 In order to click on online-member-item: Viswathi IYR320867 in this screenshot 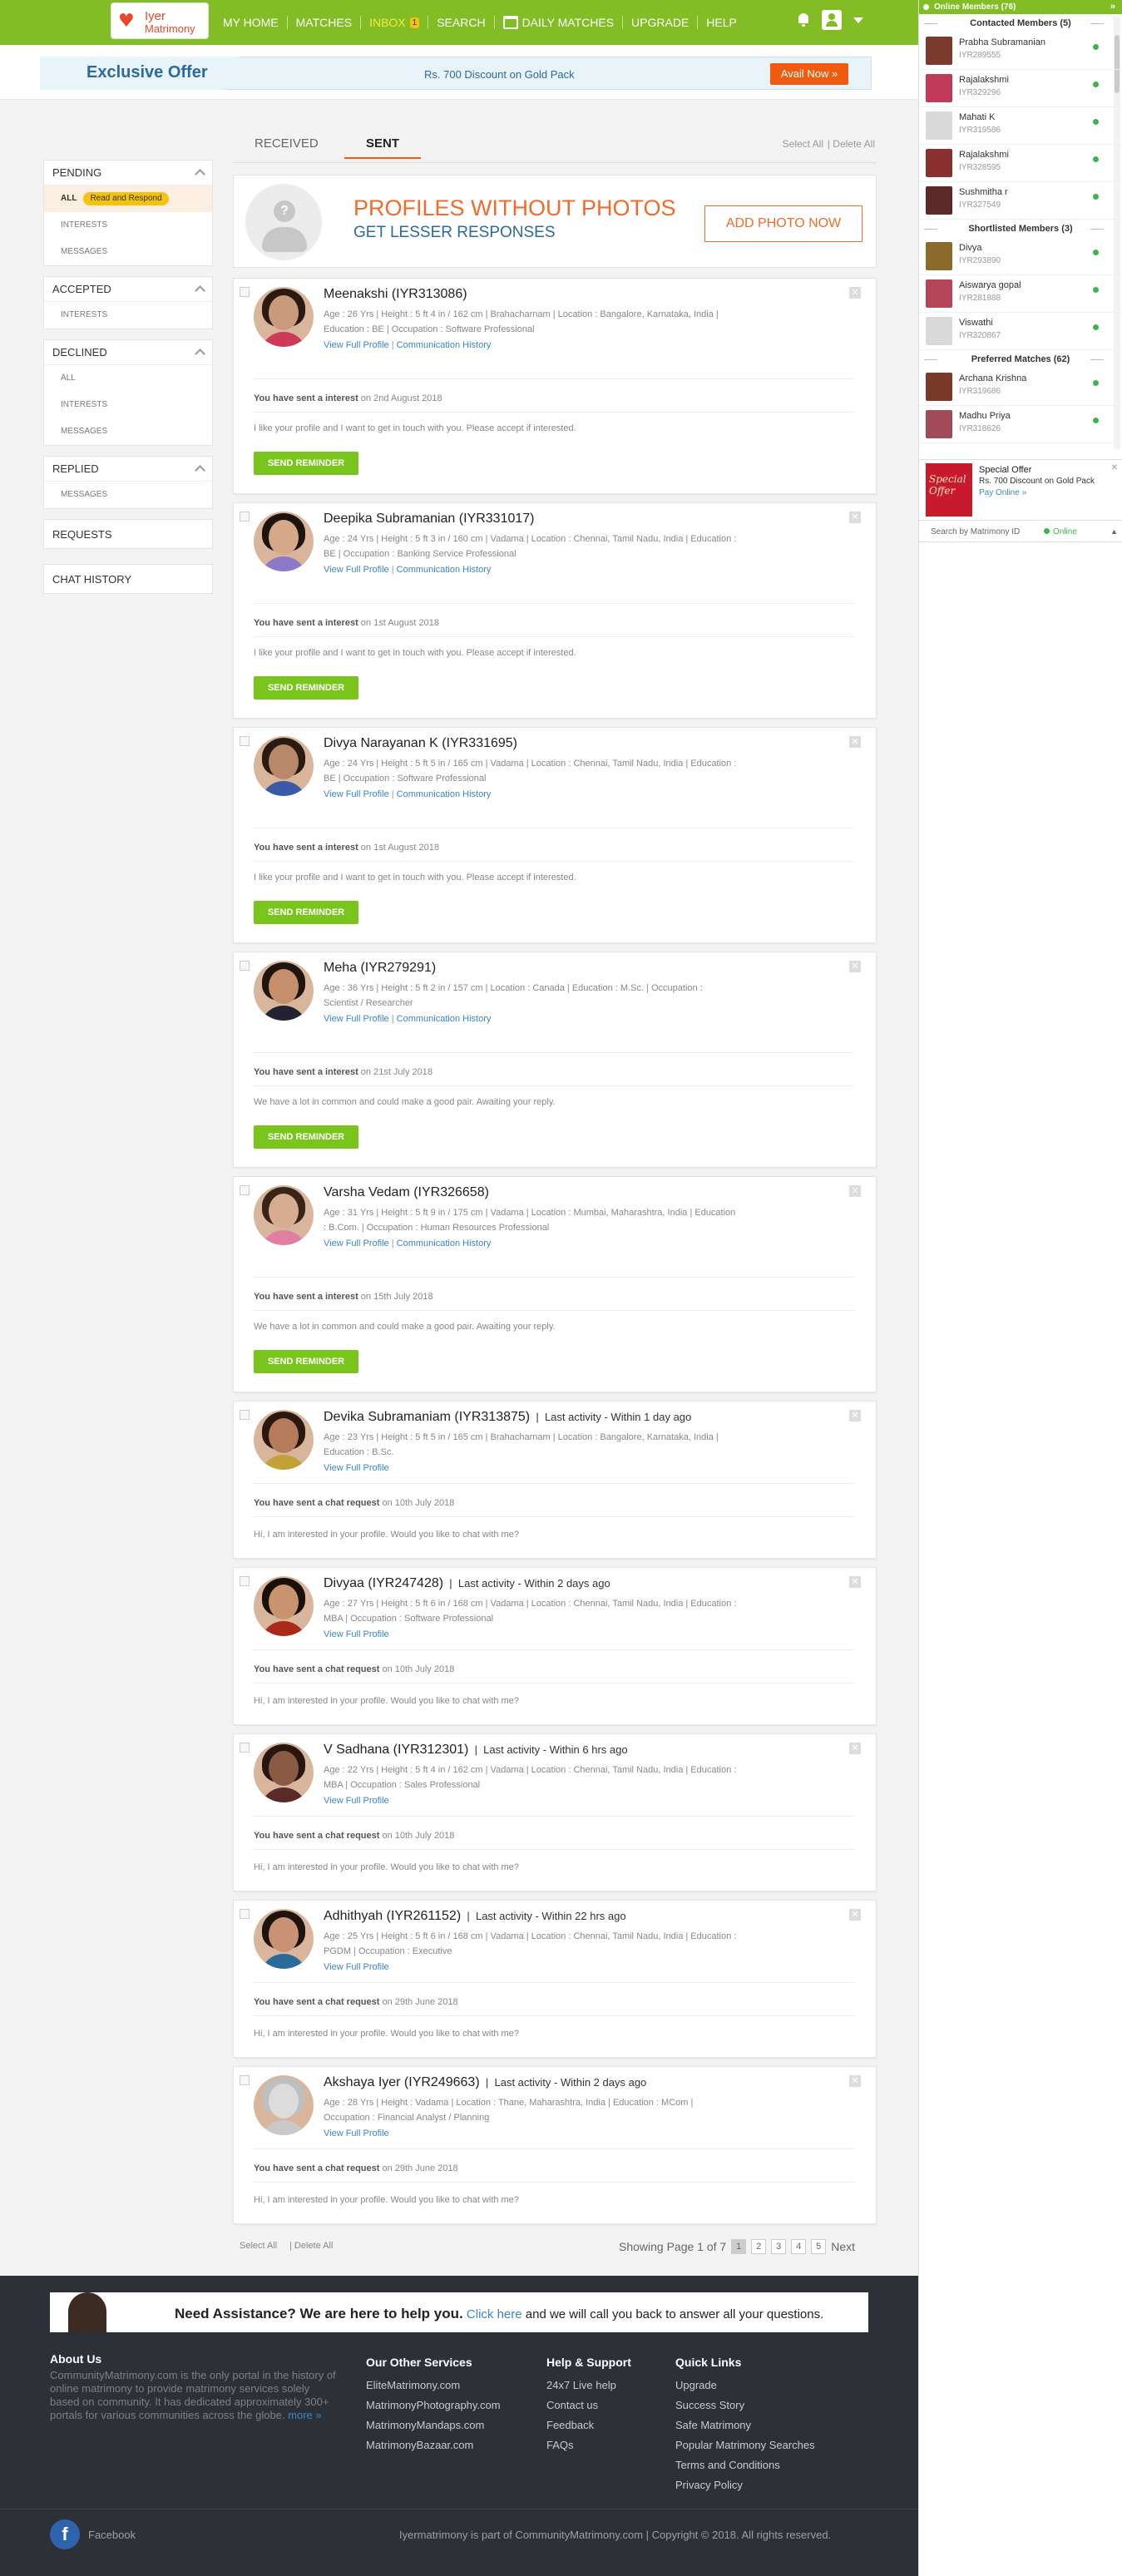, I will do `click(1020, 331)`.